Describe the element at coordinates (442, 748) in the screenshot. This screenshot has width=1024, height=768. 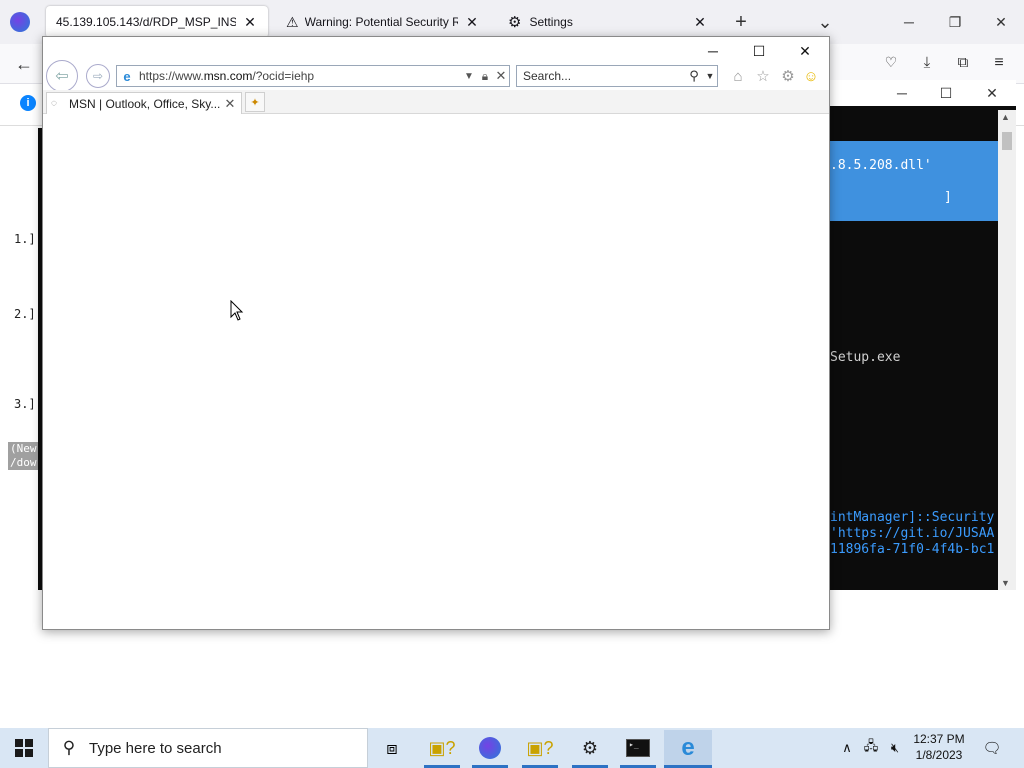
I see `help-app-icon: ▣?` at that location.